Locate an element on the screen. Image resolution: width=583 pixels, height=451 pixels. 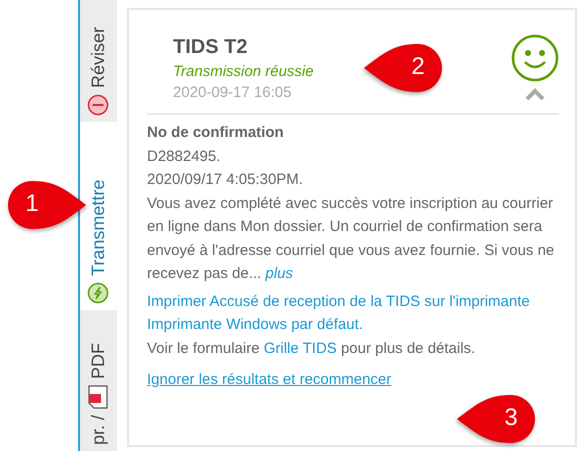
smiley-icon is located at coordinates (535, 58).